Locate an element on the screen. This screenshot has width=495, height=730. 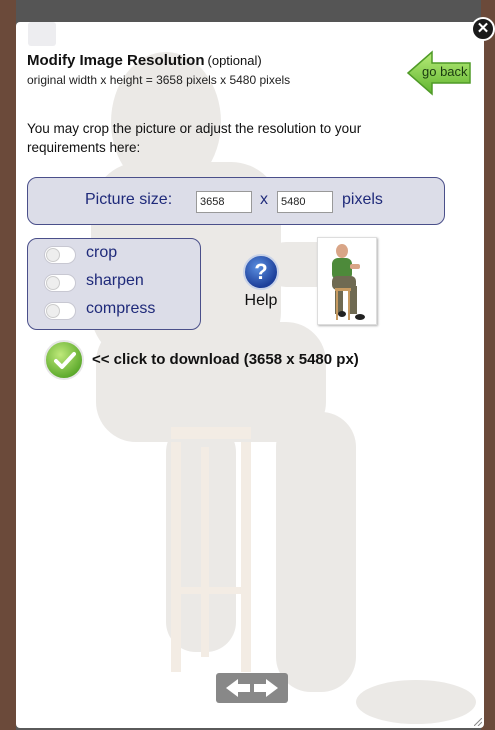
seated-man-thumbnail-image is located at coordinates (348, 282).